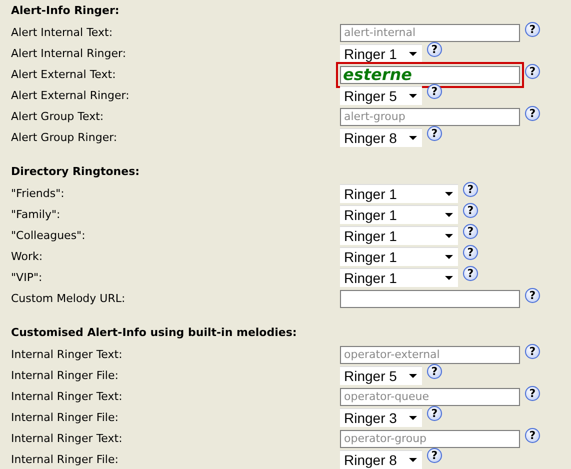 The width and height of the screenshot is (571, 469). Describe the element at coordinates (70, 95) in the screenshot. I see `field-label: Alert External Ringer:` at that location.